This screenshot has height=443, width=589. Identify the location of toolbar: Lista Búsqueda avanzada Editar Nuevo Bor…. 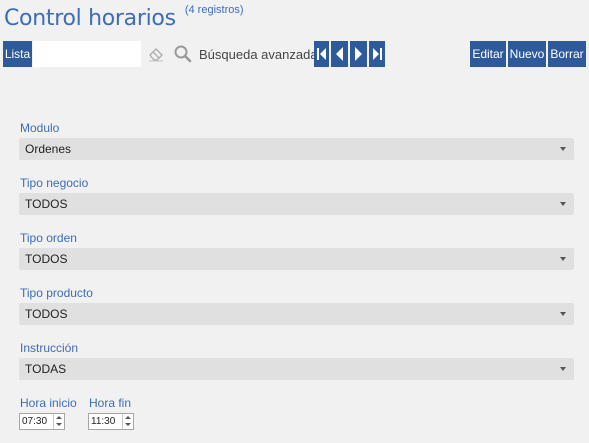
(294, 54).